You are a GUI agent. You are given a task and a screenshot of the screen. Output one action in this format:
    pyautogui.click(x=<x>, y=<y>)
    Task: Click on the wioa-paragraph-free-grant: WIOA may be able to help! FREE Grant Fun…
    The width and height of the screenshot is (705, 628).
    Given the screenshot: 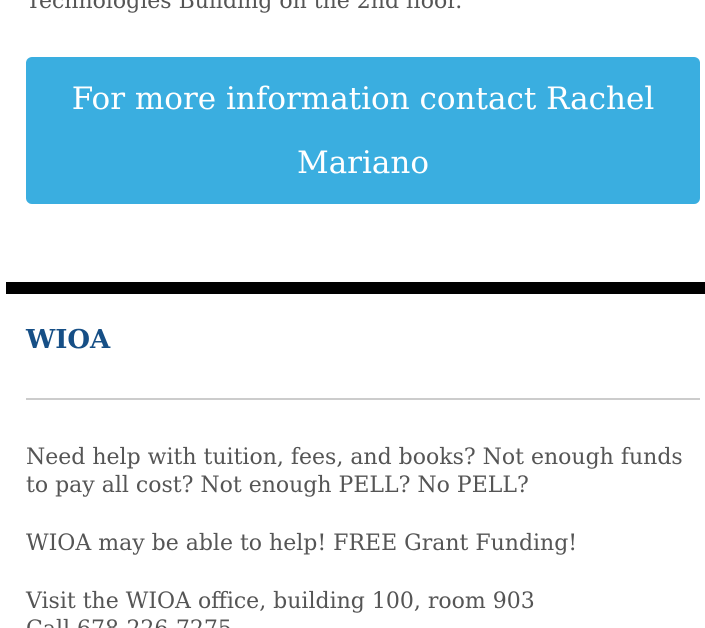 What is the action you would take?
    pyautogui.click(x=302, y=543)
    